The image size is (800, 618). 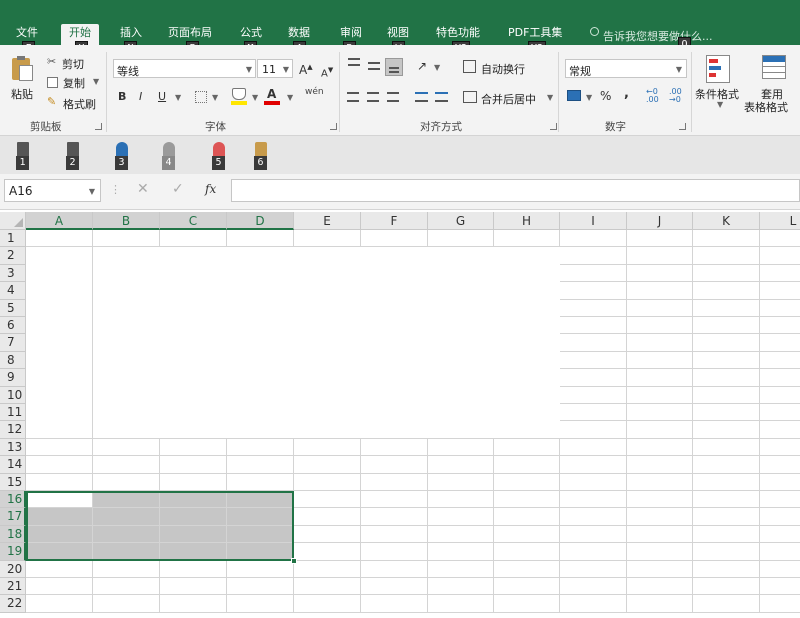 What do you see at coordinates (394, 221) in the screenshot?
I see `column-header-f: F` at bounding box center [394, 221].